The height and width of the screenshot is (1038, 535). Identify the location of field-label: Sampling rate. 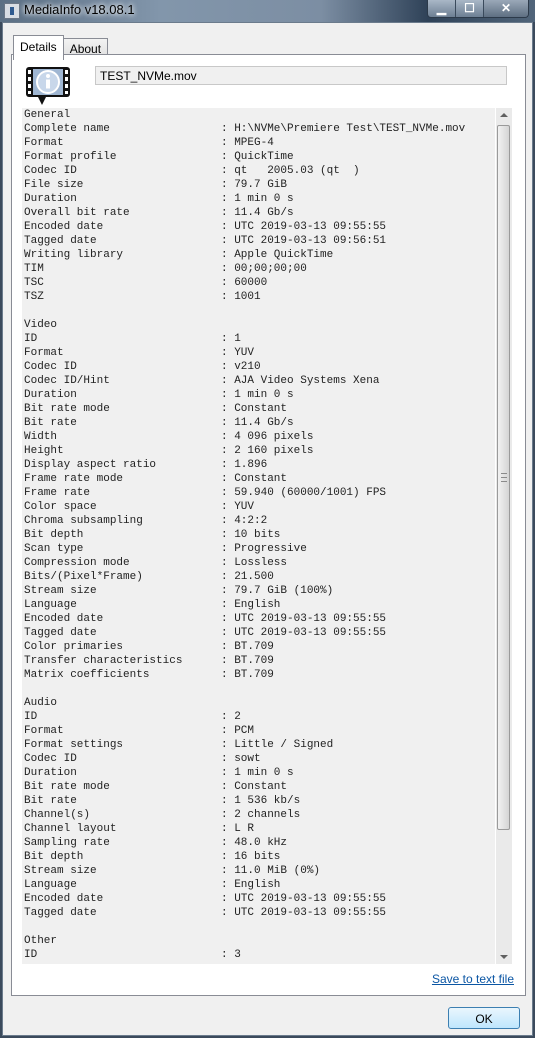
(67, 843).